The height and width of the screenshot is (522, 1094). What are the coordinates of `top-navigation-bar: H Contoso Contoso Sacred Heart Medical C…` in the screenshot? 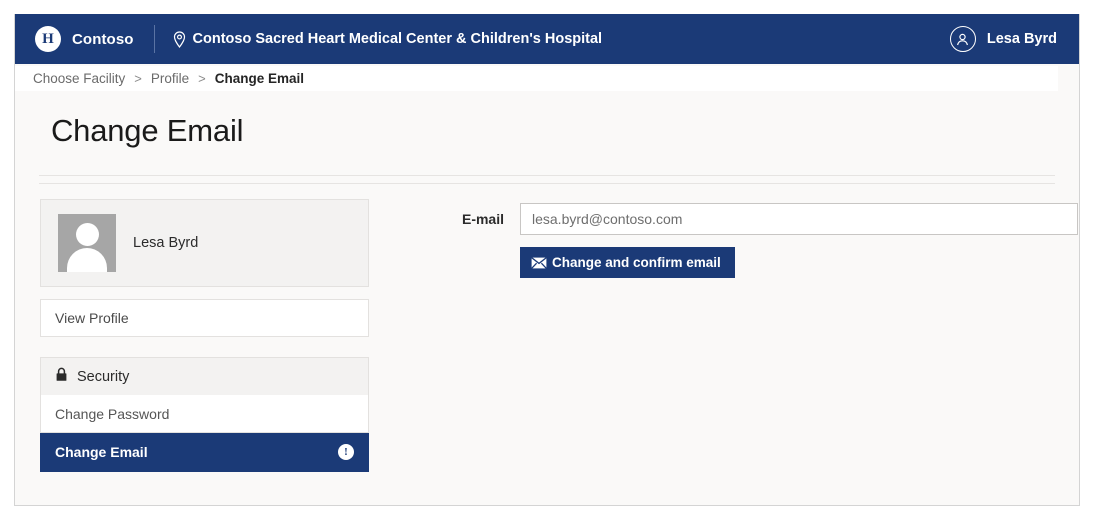 It's located at (547, 39).